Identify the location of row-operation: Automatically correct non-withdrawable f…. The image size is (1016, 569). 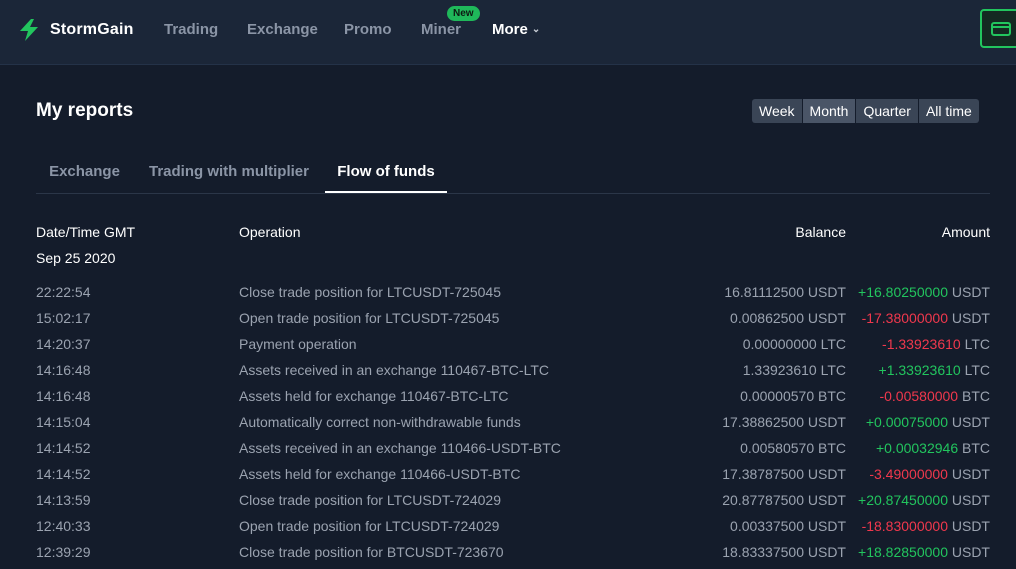
(380, 422).